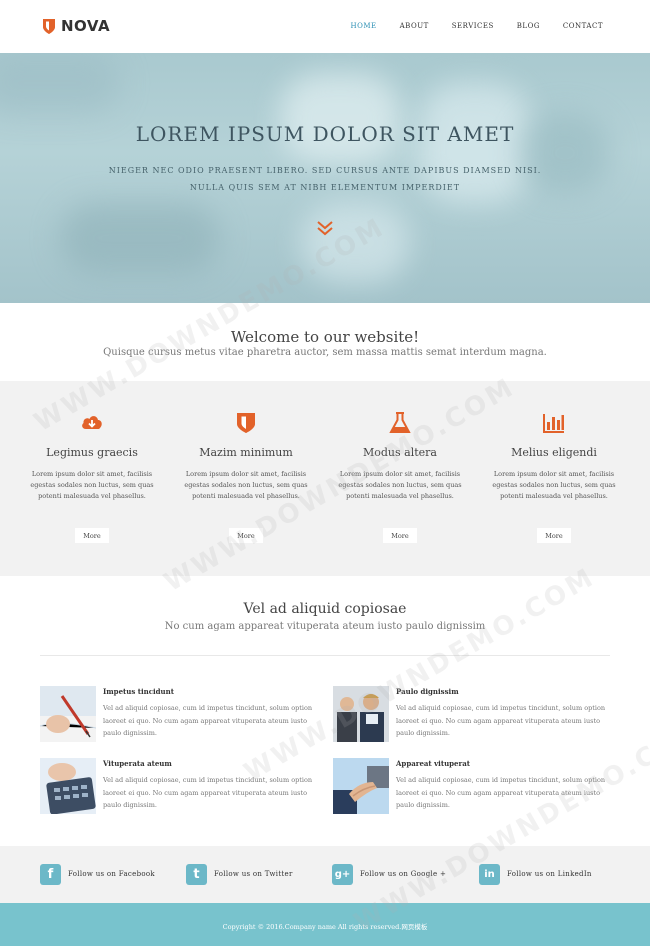 This screenshot has width=650, height=946. Describe the element at coordinates (68, 714) in the screenshot. I see `pen-writing-image` at that location.